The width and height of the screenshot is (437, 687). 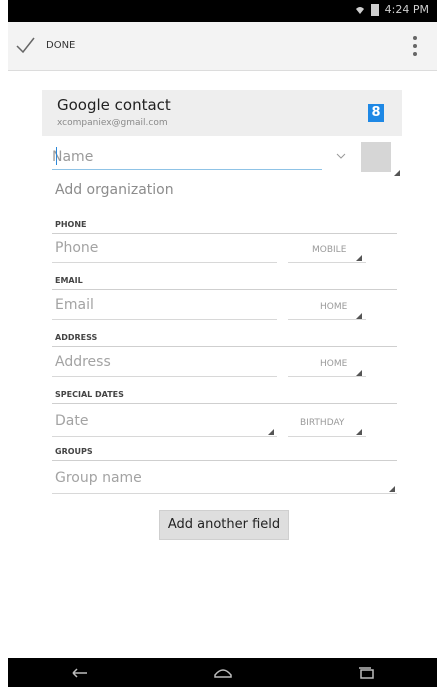 I want to click on wifi-icon, so click(x=359, y=10).